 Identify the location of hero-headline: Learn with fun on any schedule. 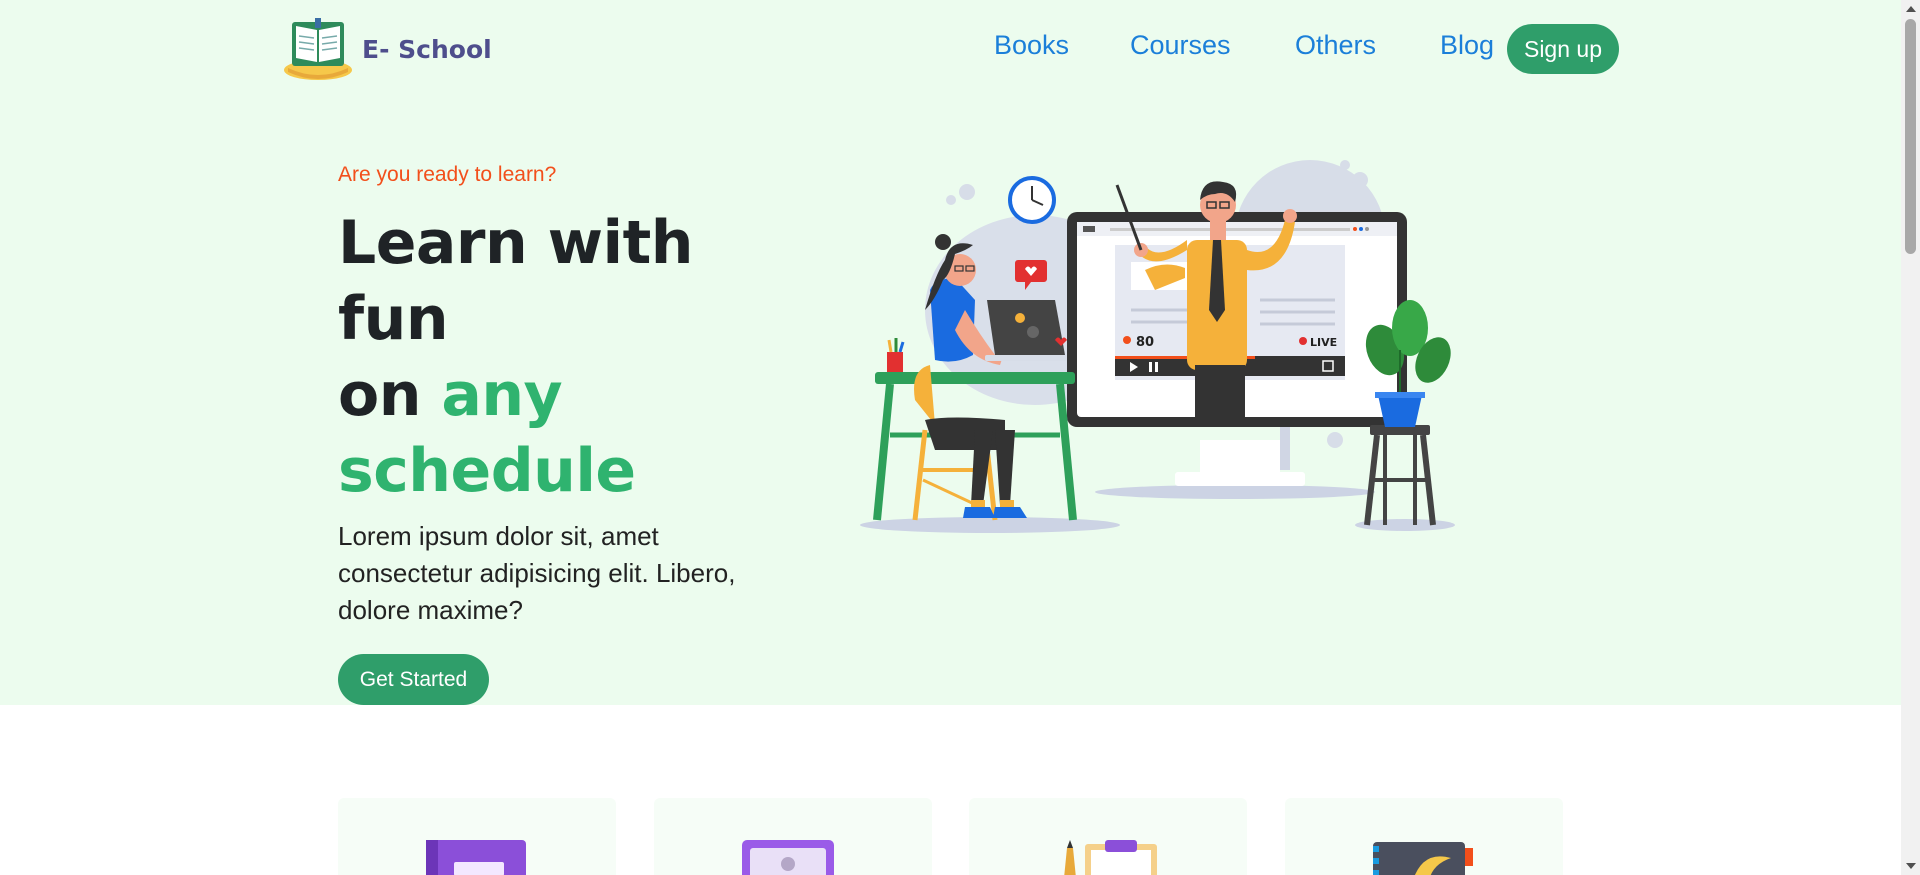
(548, 357).